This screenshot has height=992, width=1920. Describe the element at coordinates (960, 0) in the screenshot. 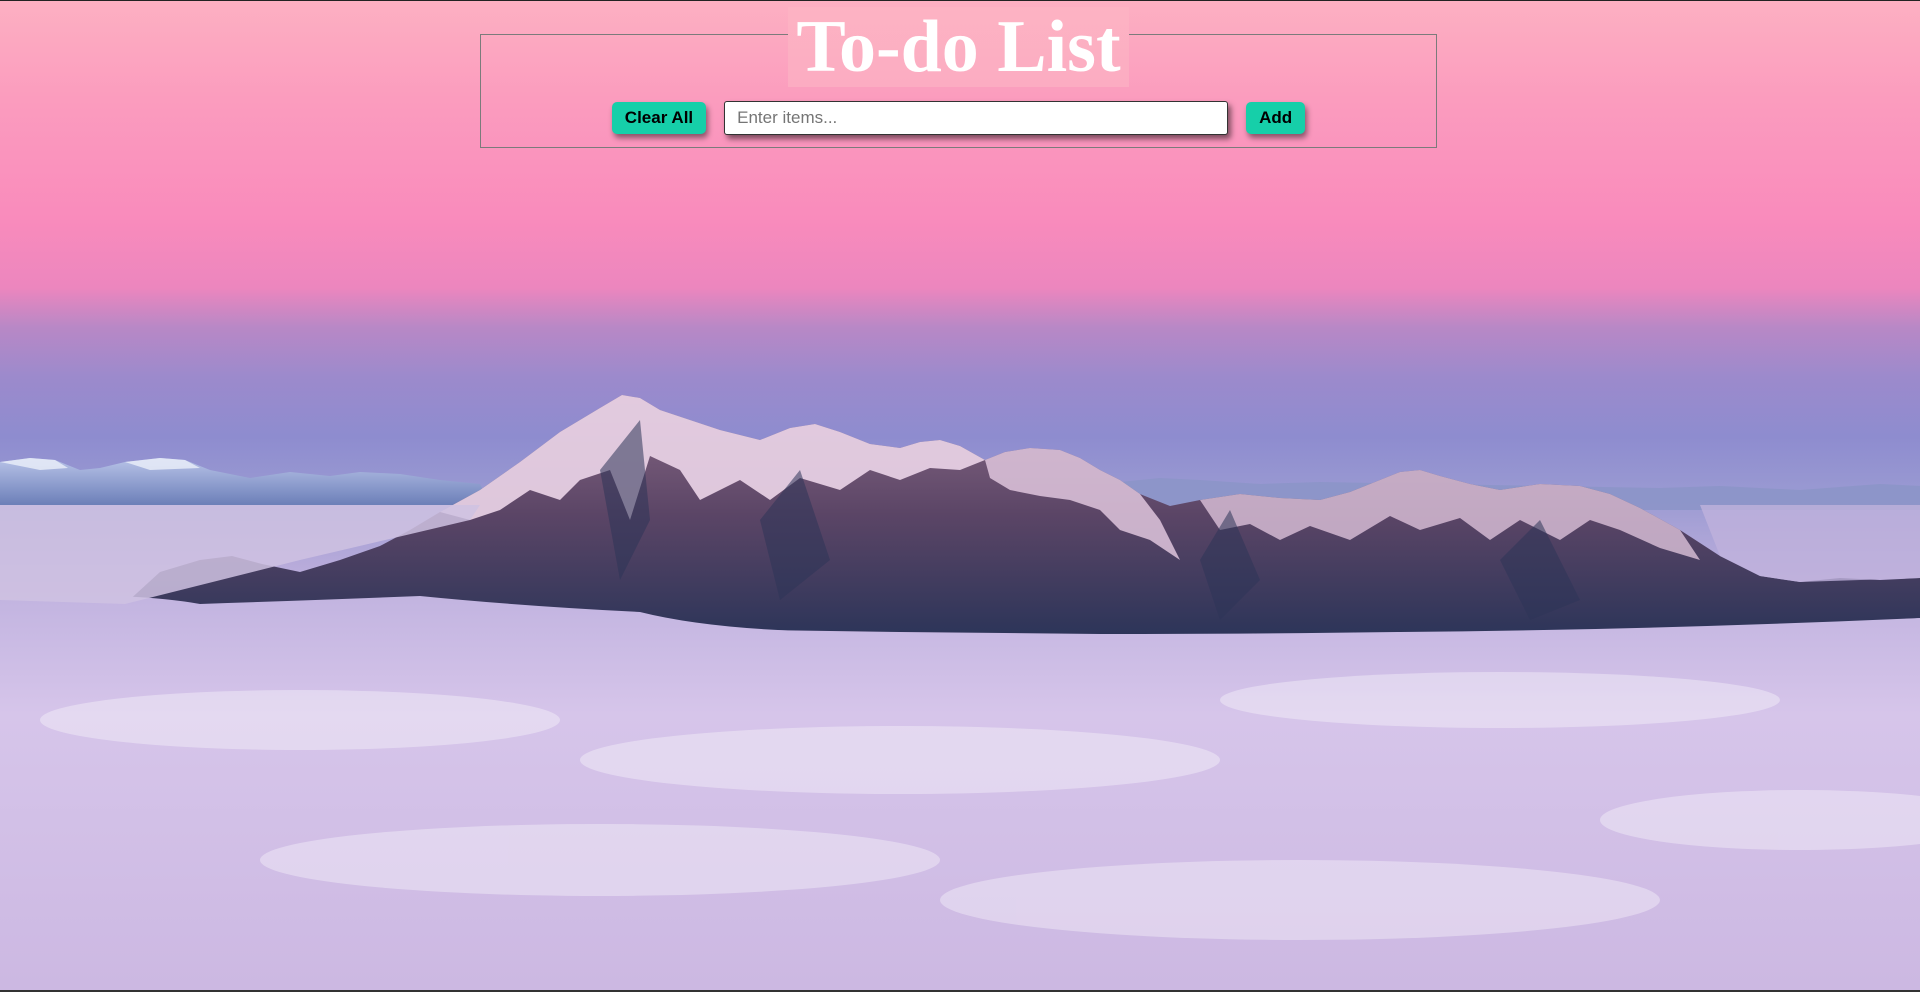

I see `top-border` at that location.